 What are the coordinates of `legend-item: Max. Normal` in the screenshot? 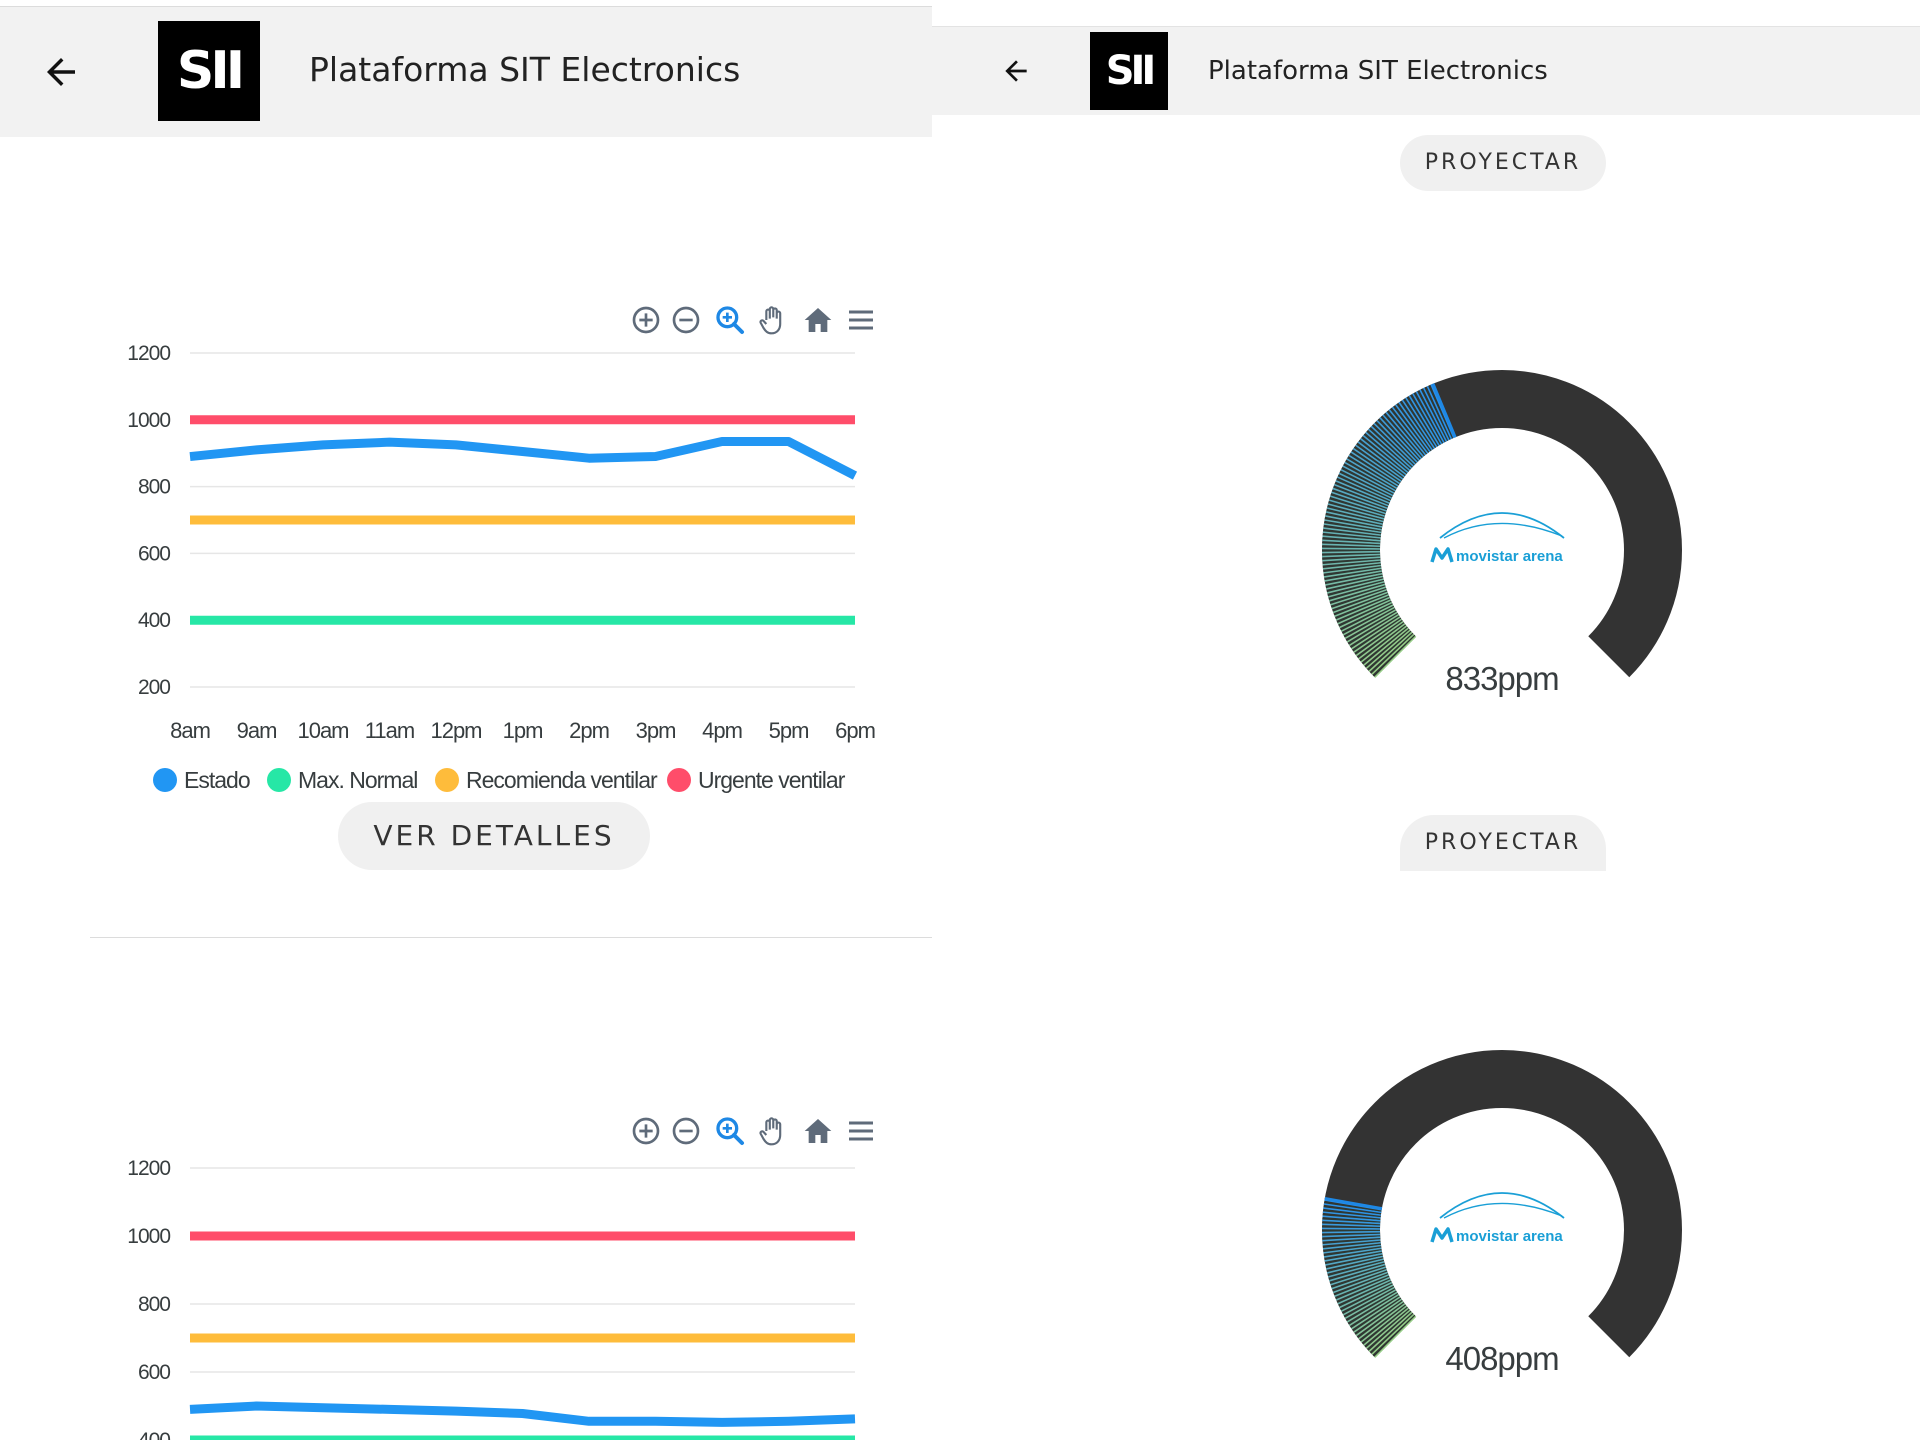 It's located at (342, 780).